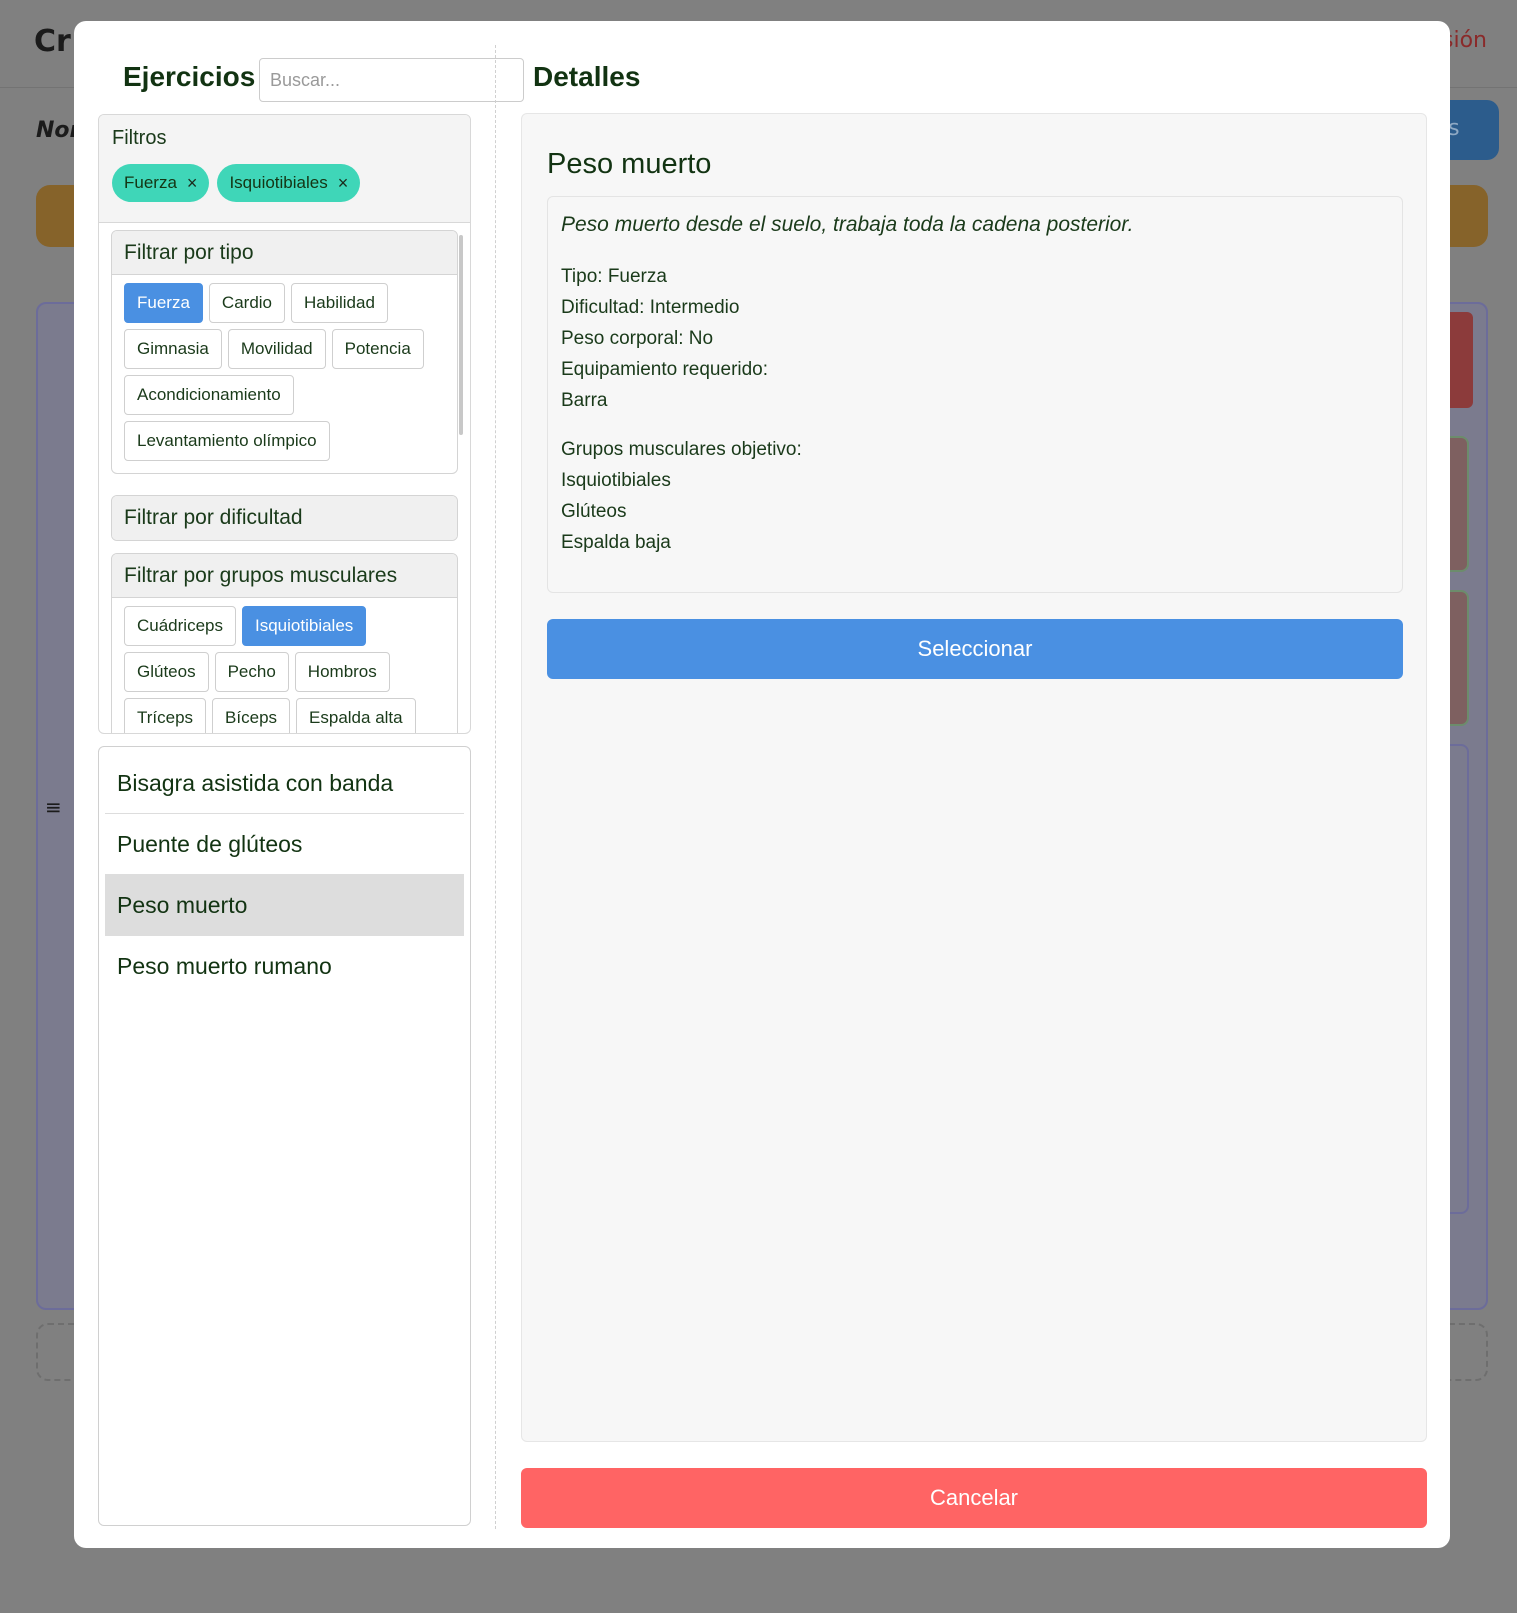  Describe the element at coordinates (247, 303) in the screenshot. I see `type-option-cardio: Cardio` at that location.